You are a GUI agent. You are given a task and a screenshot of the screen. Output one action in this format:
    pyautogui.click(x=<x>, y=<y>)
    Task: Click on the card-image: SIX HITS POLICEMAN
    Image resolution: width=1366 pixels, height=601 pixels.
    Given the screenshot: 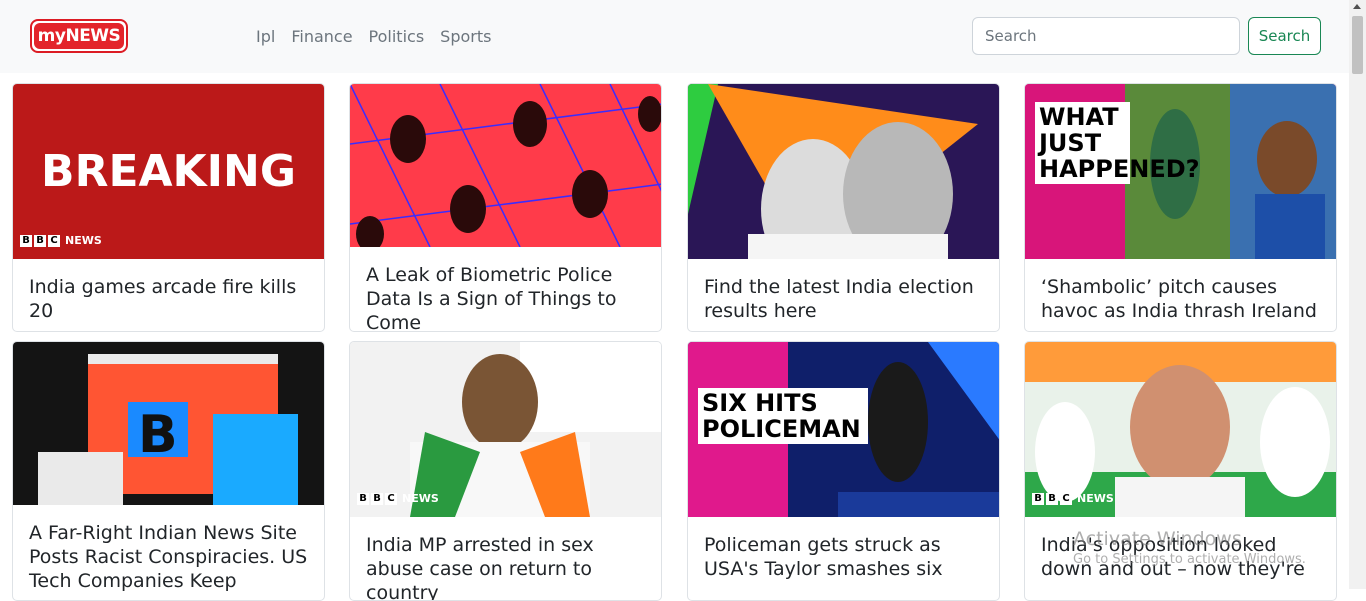 What is the action you would take?
    pyautogui.click(x=843, y=429)
    